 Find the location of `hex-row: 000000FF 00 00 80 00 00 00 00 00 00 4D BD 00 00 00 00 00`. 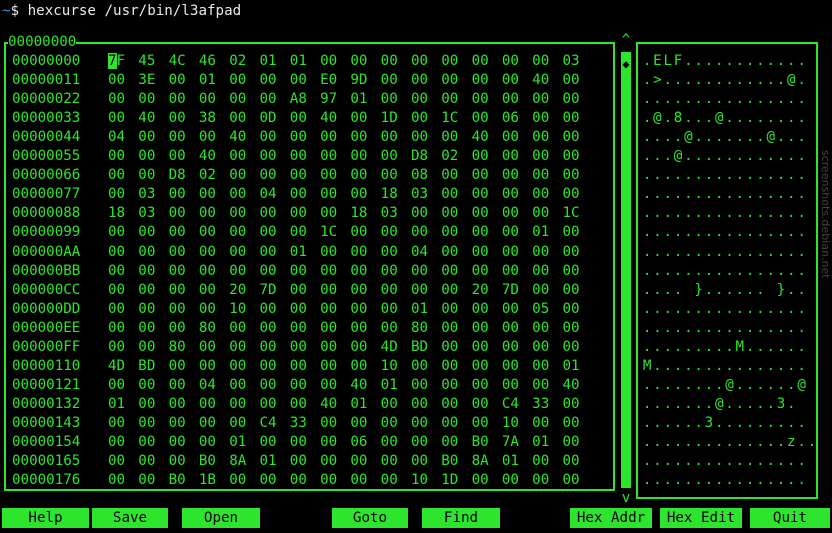

hex-row: 000000FF 00 00 80 00 00 00 00 00 00 4D BD 00 00 00 00 00 is located at coordinates (302, 347).